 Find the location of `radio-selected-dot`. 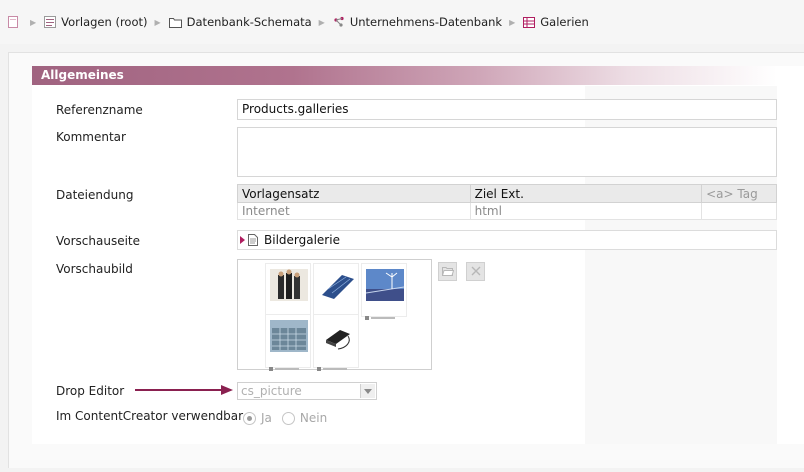

radio-selected-dot is located at coordinates (249, 418).